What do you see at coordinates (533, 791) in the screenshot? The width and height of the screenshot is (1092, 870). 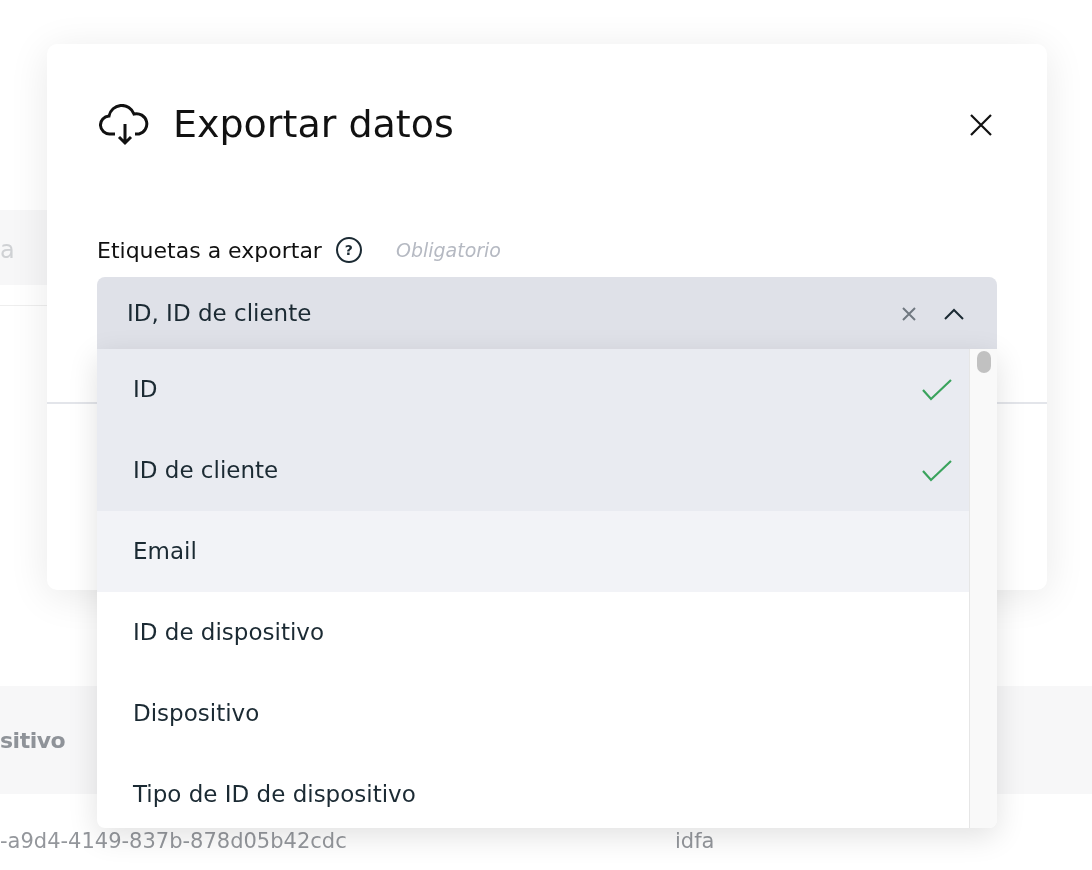 I see `dropdown-option: Tipo de ID de dispositivo` at bounding box center [533, 791].